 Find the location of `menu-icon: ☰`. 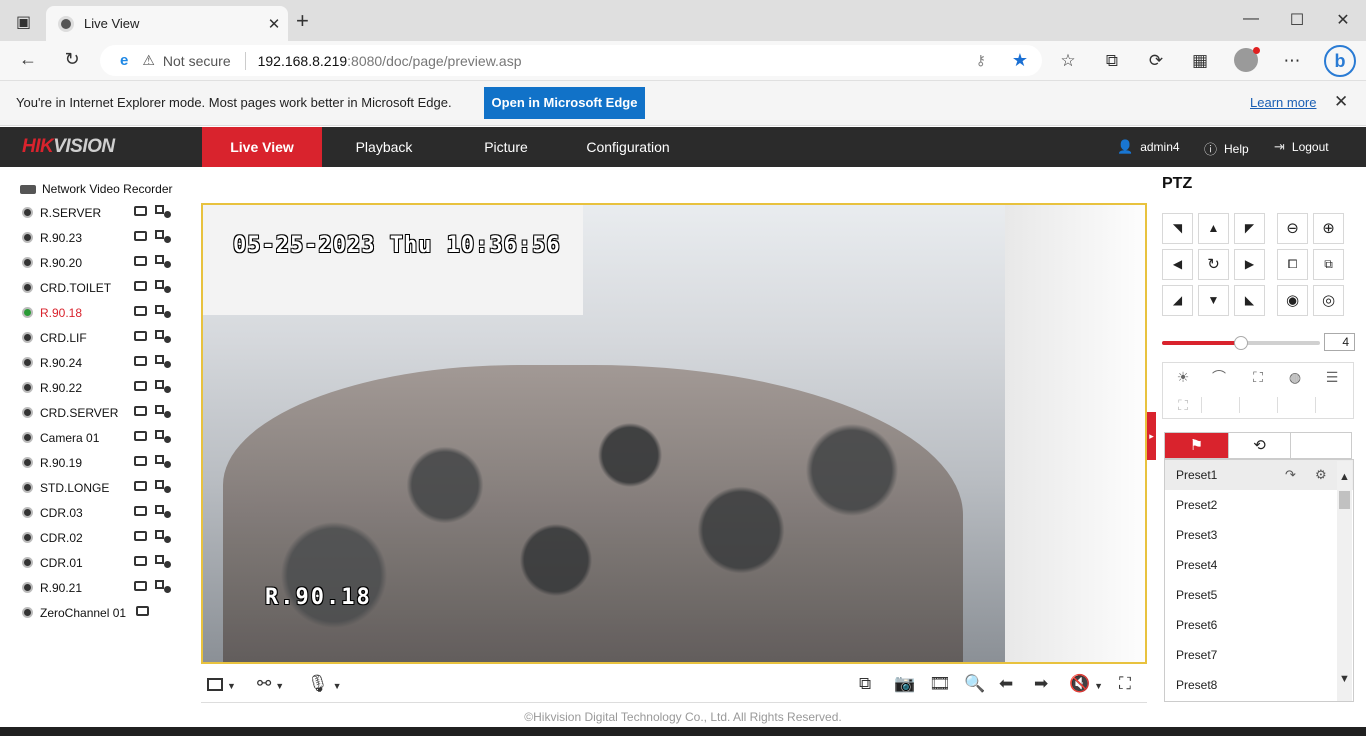

menu-icon: ☰ is located at coordinates (1332, 377).